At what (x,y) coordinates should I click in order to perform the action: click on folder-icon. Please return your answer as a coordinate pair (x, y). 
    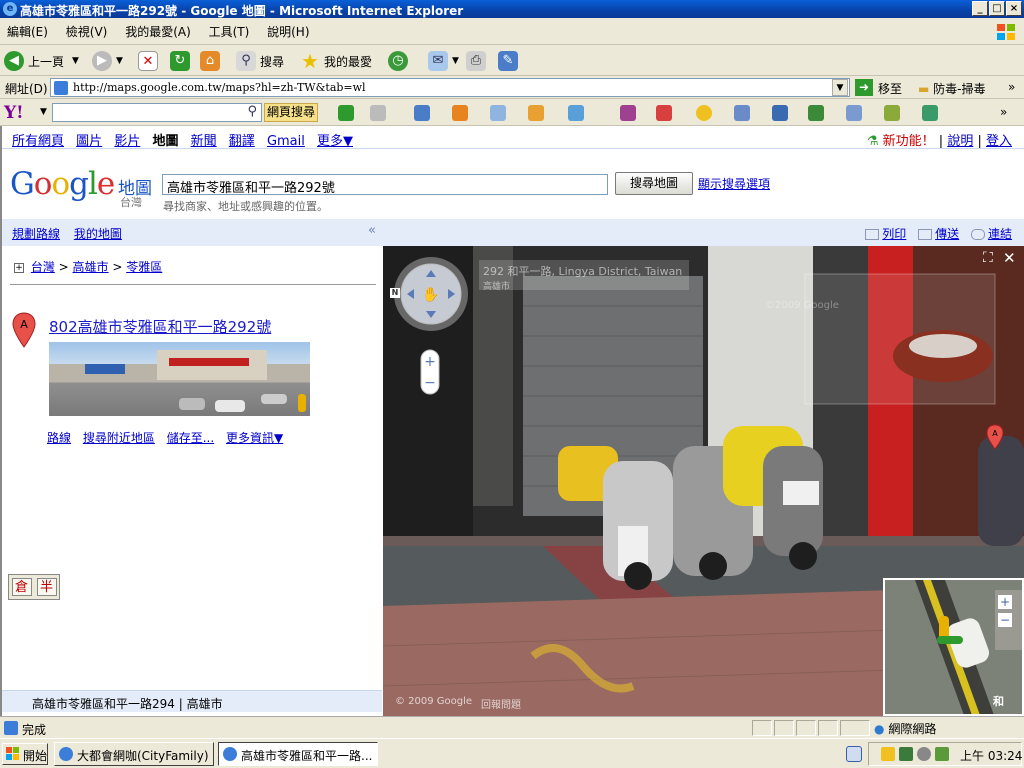
    Looking at the image, I should click on (888, 754).